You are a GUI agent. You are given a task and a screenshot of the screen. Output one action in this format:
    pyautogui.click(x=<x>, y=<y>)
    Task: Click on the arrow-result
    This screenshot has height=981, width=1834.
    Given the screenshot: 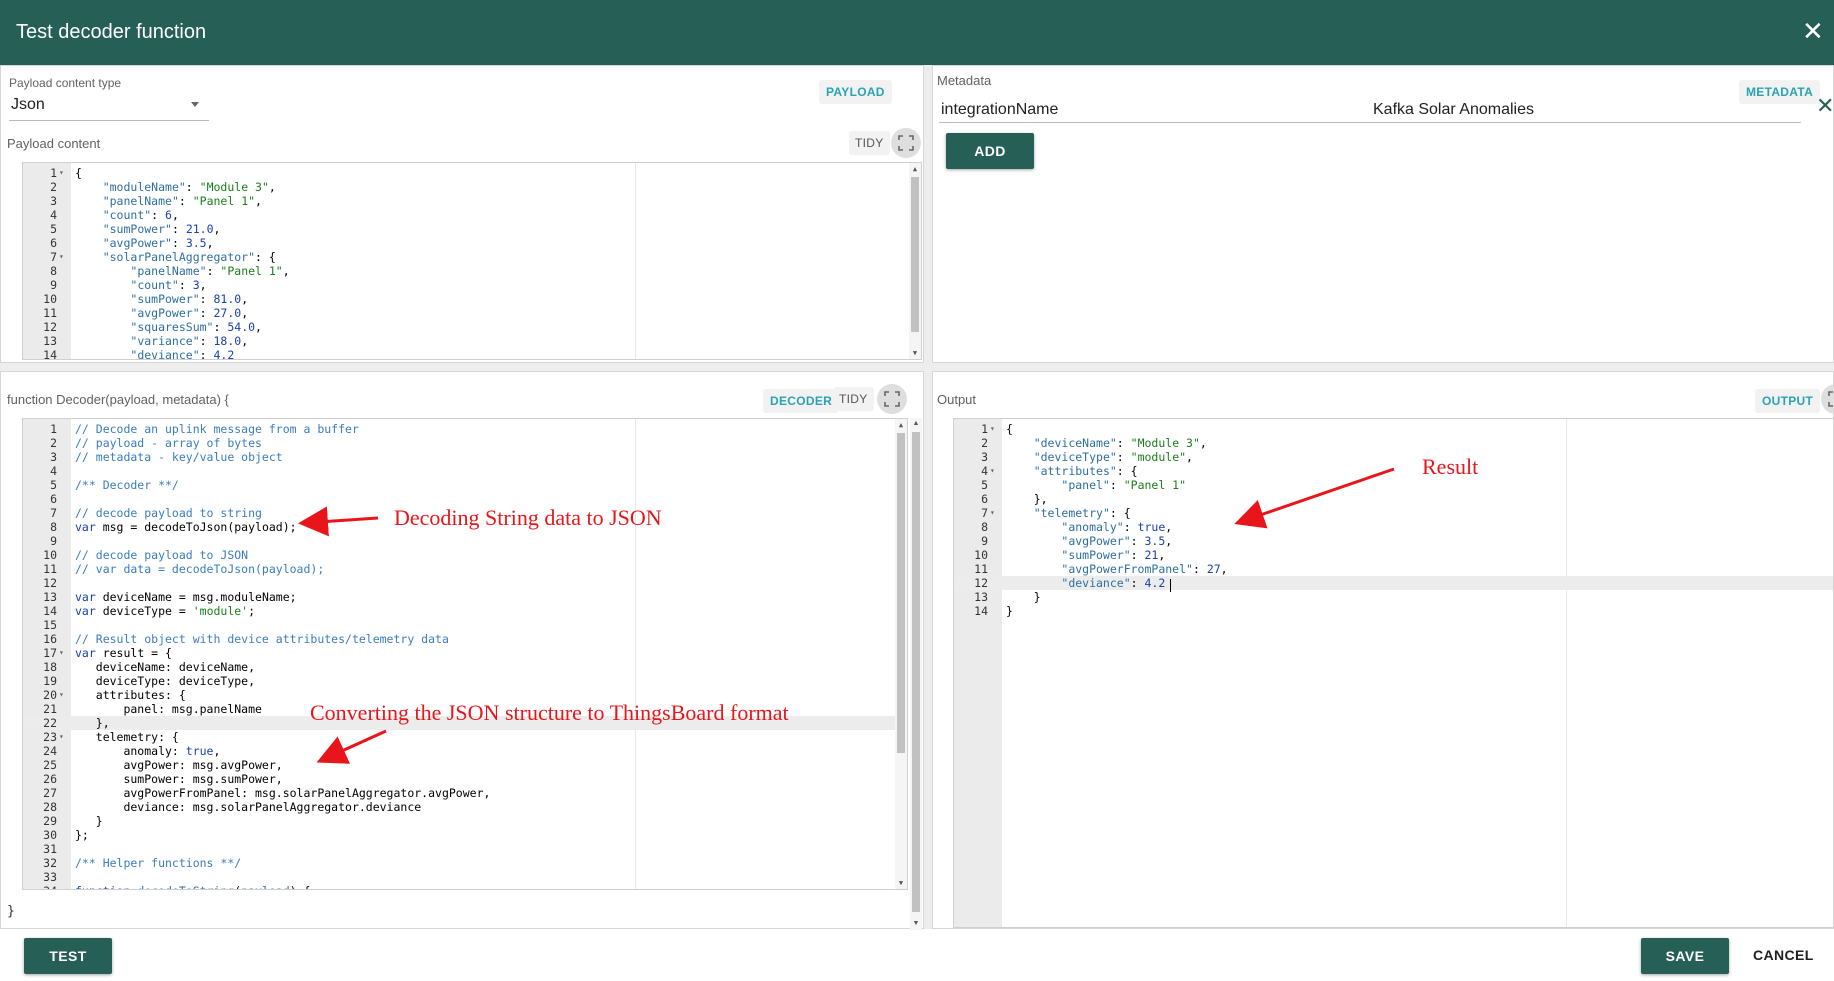 What is the action you would take?
    pyautogui.click(x=1314, y=498)
    